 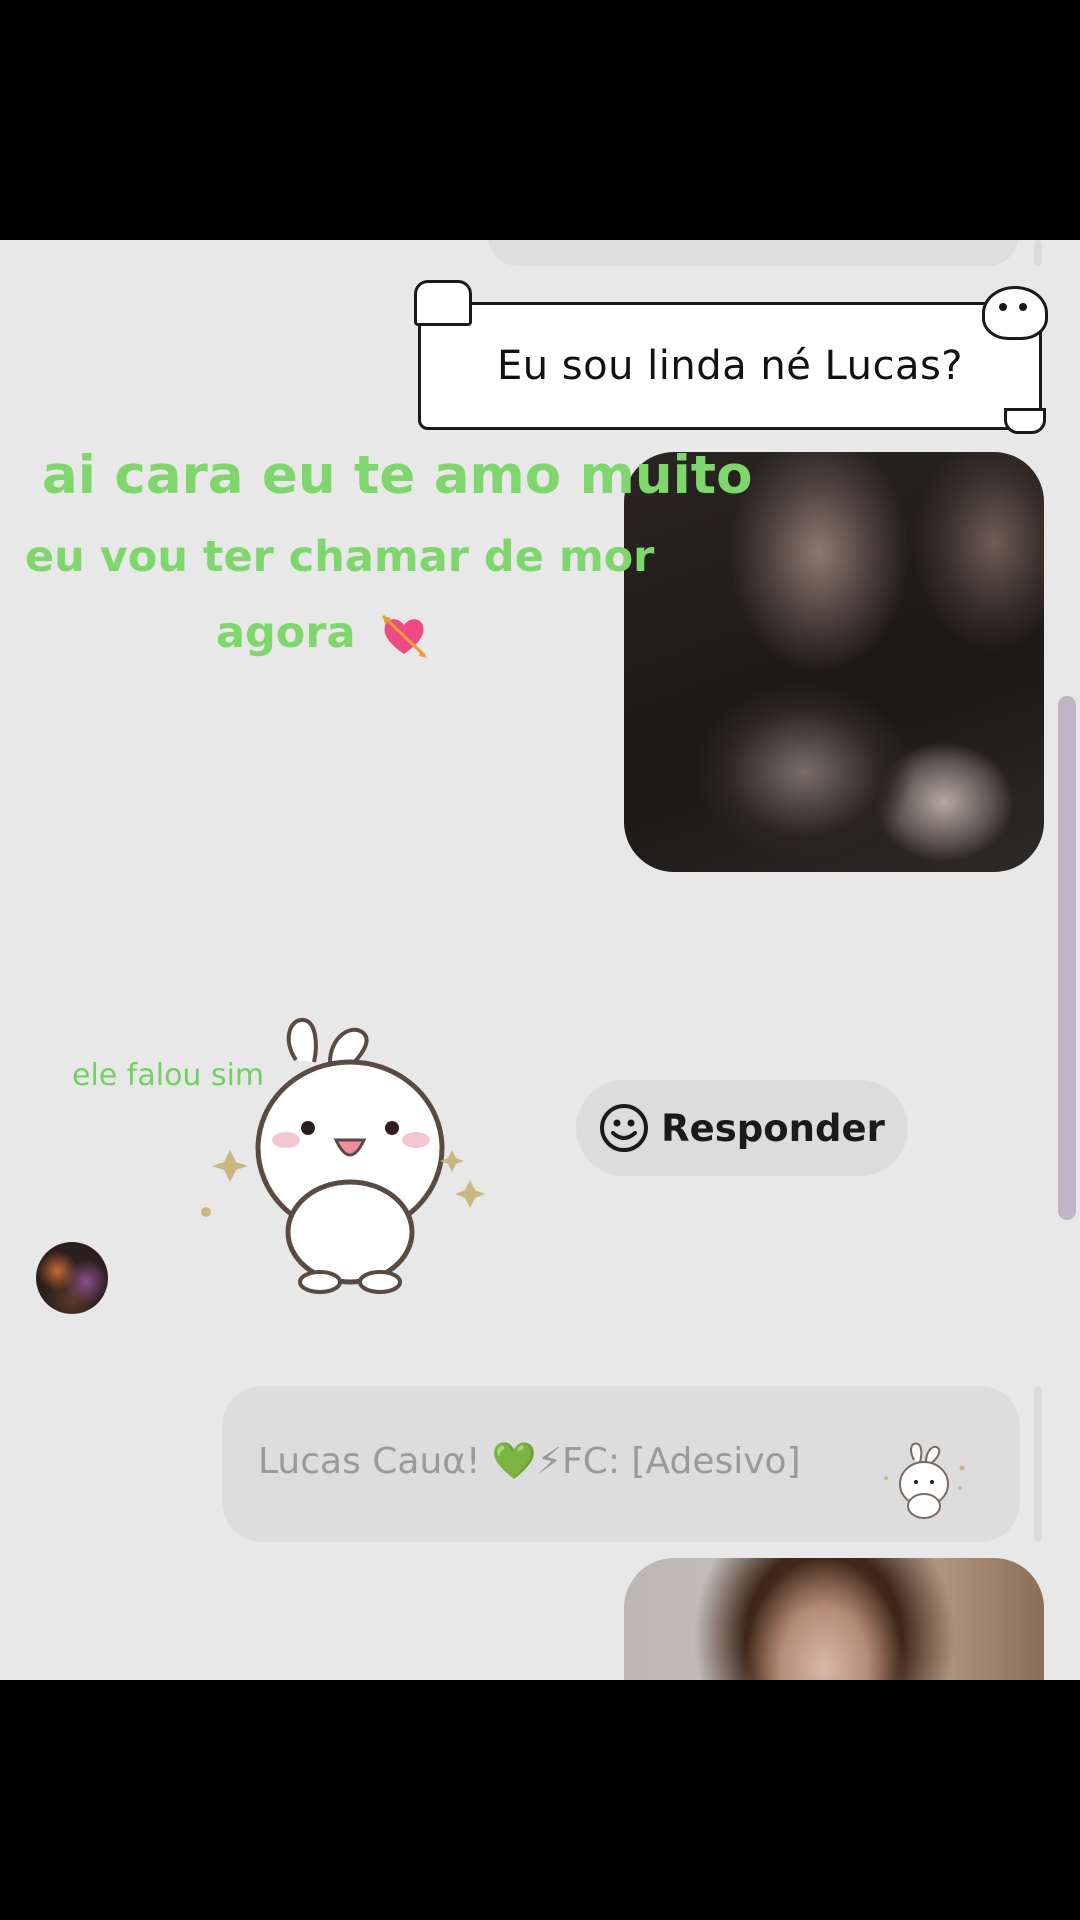 I want to click on caption-line-3: agora, so click(x=321, y=633).